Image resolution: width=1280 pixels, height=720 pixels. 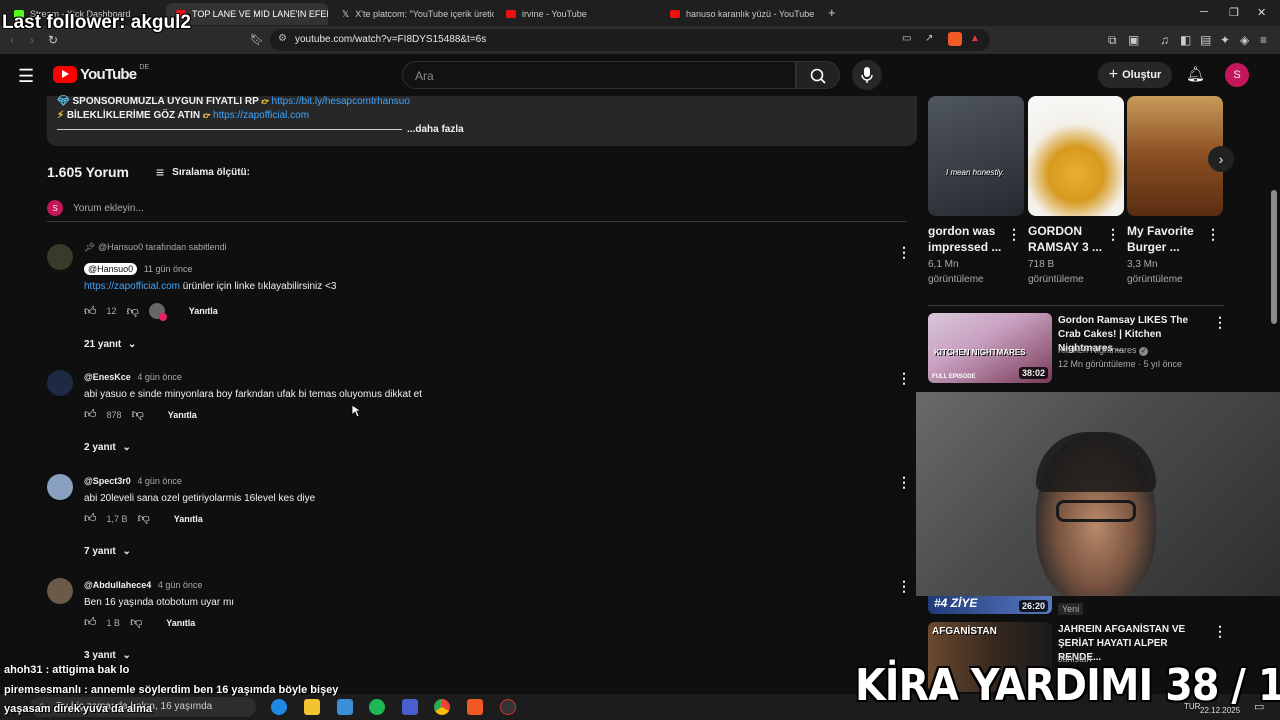 What do you see at coordinates (1244, 40) in the screenshot?
I see `vpn-icon: ◈` at bounding box center [1244, 40].